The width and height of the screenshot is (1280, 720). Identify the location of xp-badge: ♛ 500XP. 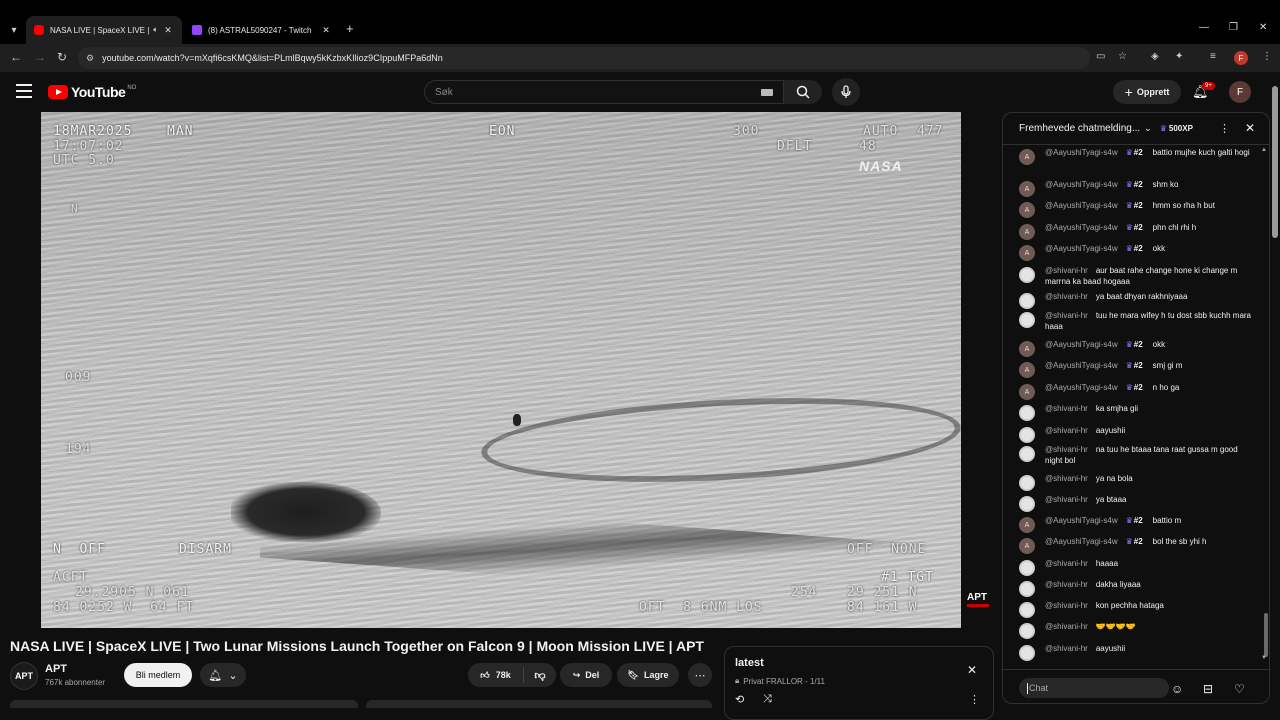
(1176, 128).